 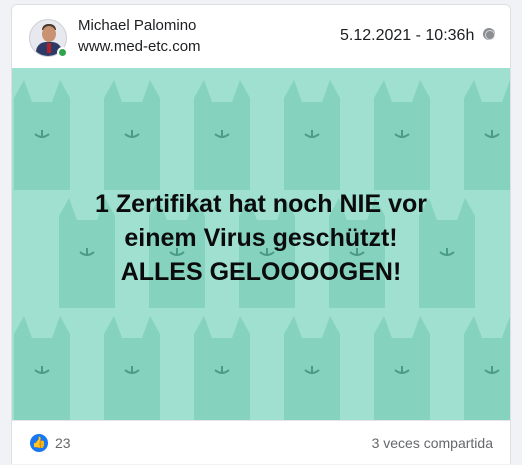 What do you see at coordinates (62, 52) in the screenshot?
I see `online-status-dot` at bounding box center [62, 52].